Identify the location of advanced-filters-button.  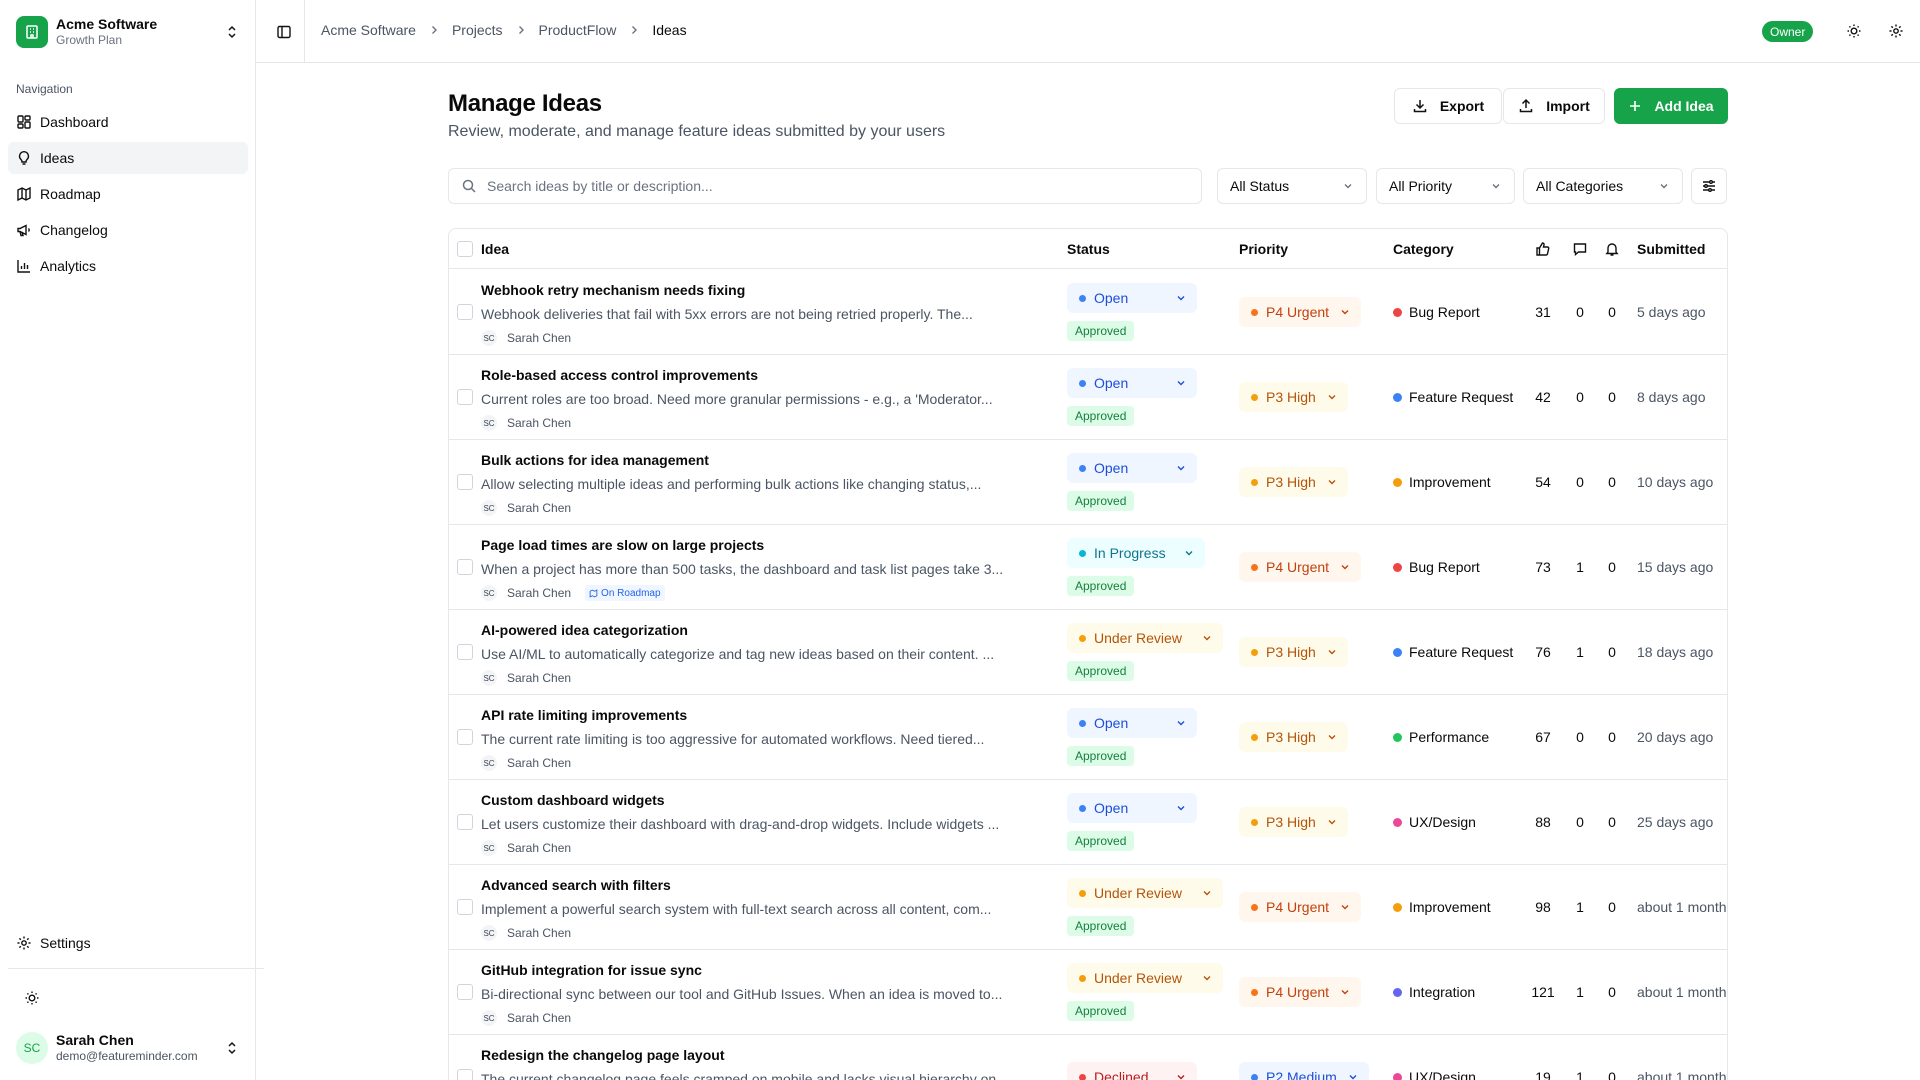
(1709, 186).